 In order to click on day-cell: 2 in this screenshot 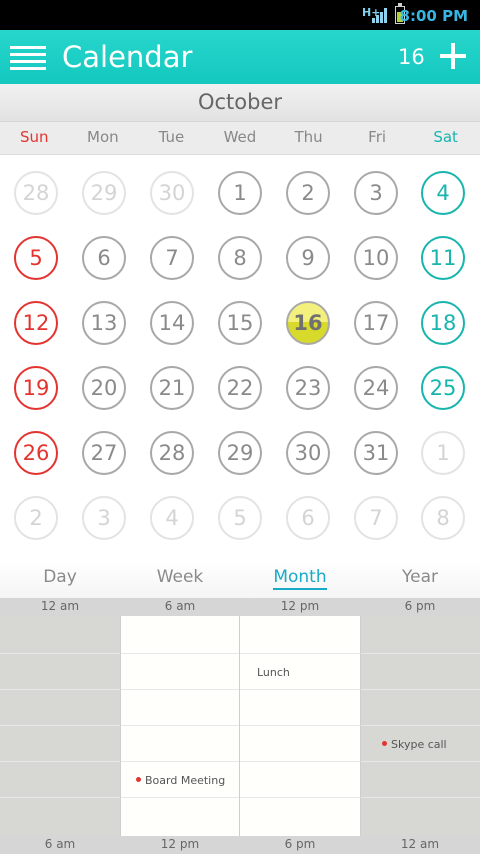, I will do `click(308, 193)`.